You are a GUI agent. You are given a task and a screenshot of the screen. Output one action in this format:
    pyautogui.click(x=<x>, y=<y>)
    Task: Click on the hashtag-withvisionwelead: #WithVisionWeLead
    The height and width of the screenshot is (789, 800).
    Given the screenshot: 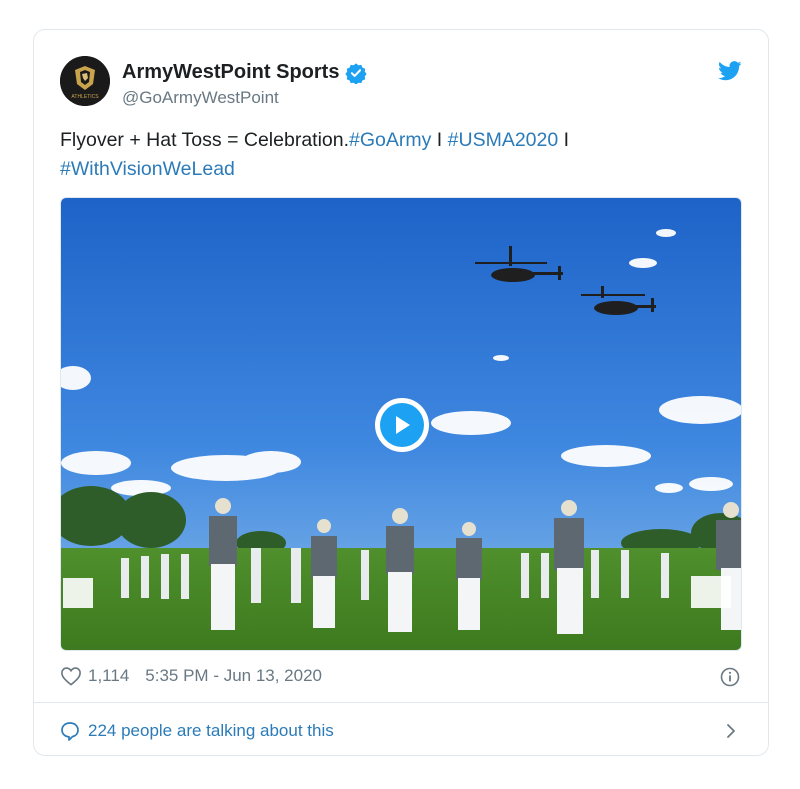 What is the action you would take?
    pyautogui.click(x=147, y=169)
    